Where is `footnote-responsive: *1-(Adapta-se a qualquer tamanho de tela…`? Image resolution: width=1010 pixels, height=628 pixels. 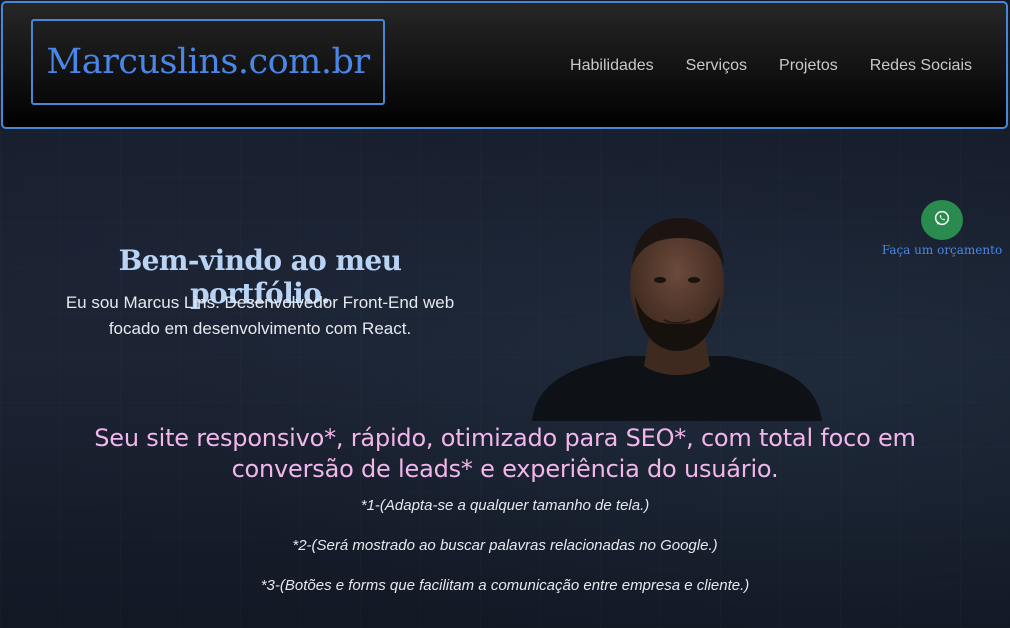
footnote-responsive: *1-(Adapta-se a qualquer tamanho de tela… is located at coordinates (505, 505).